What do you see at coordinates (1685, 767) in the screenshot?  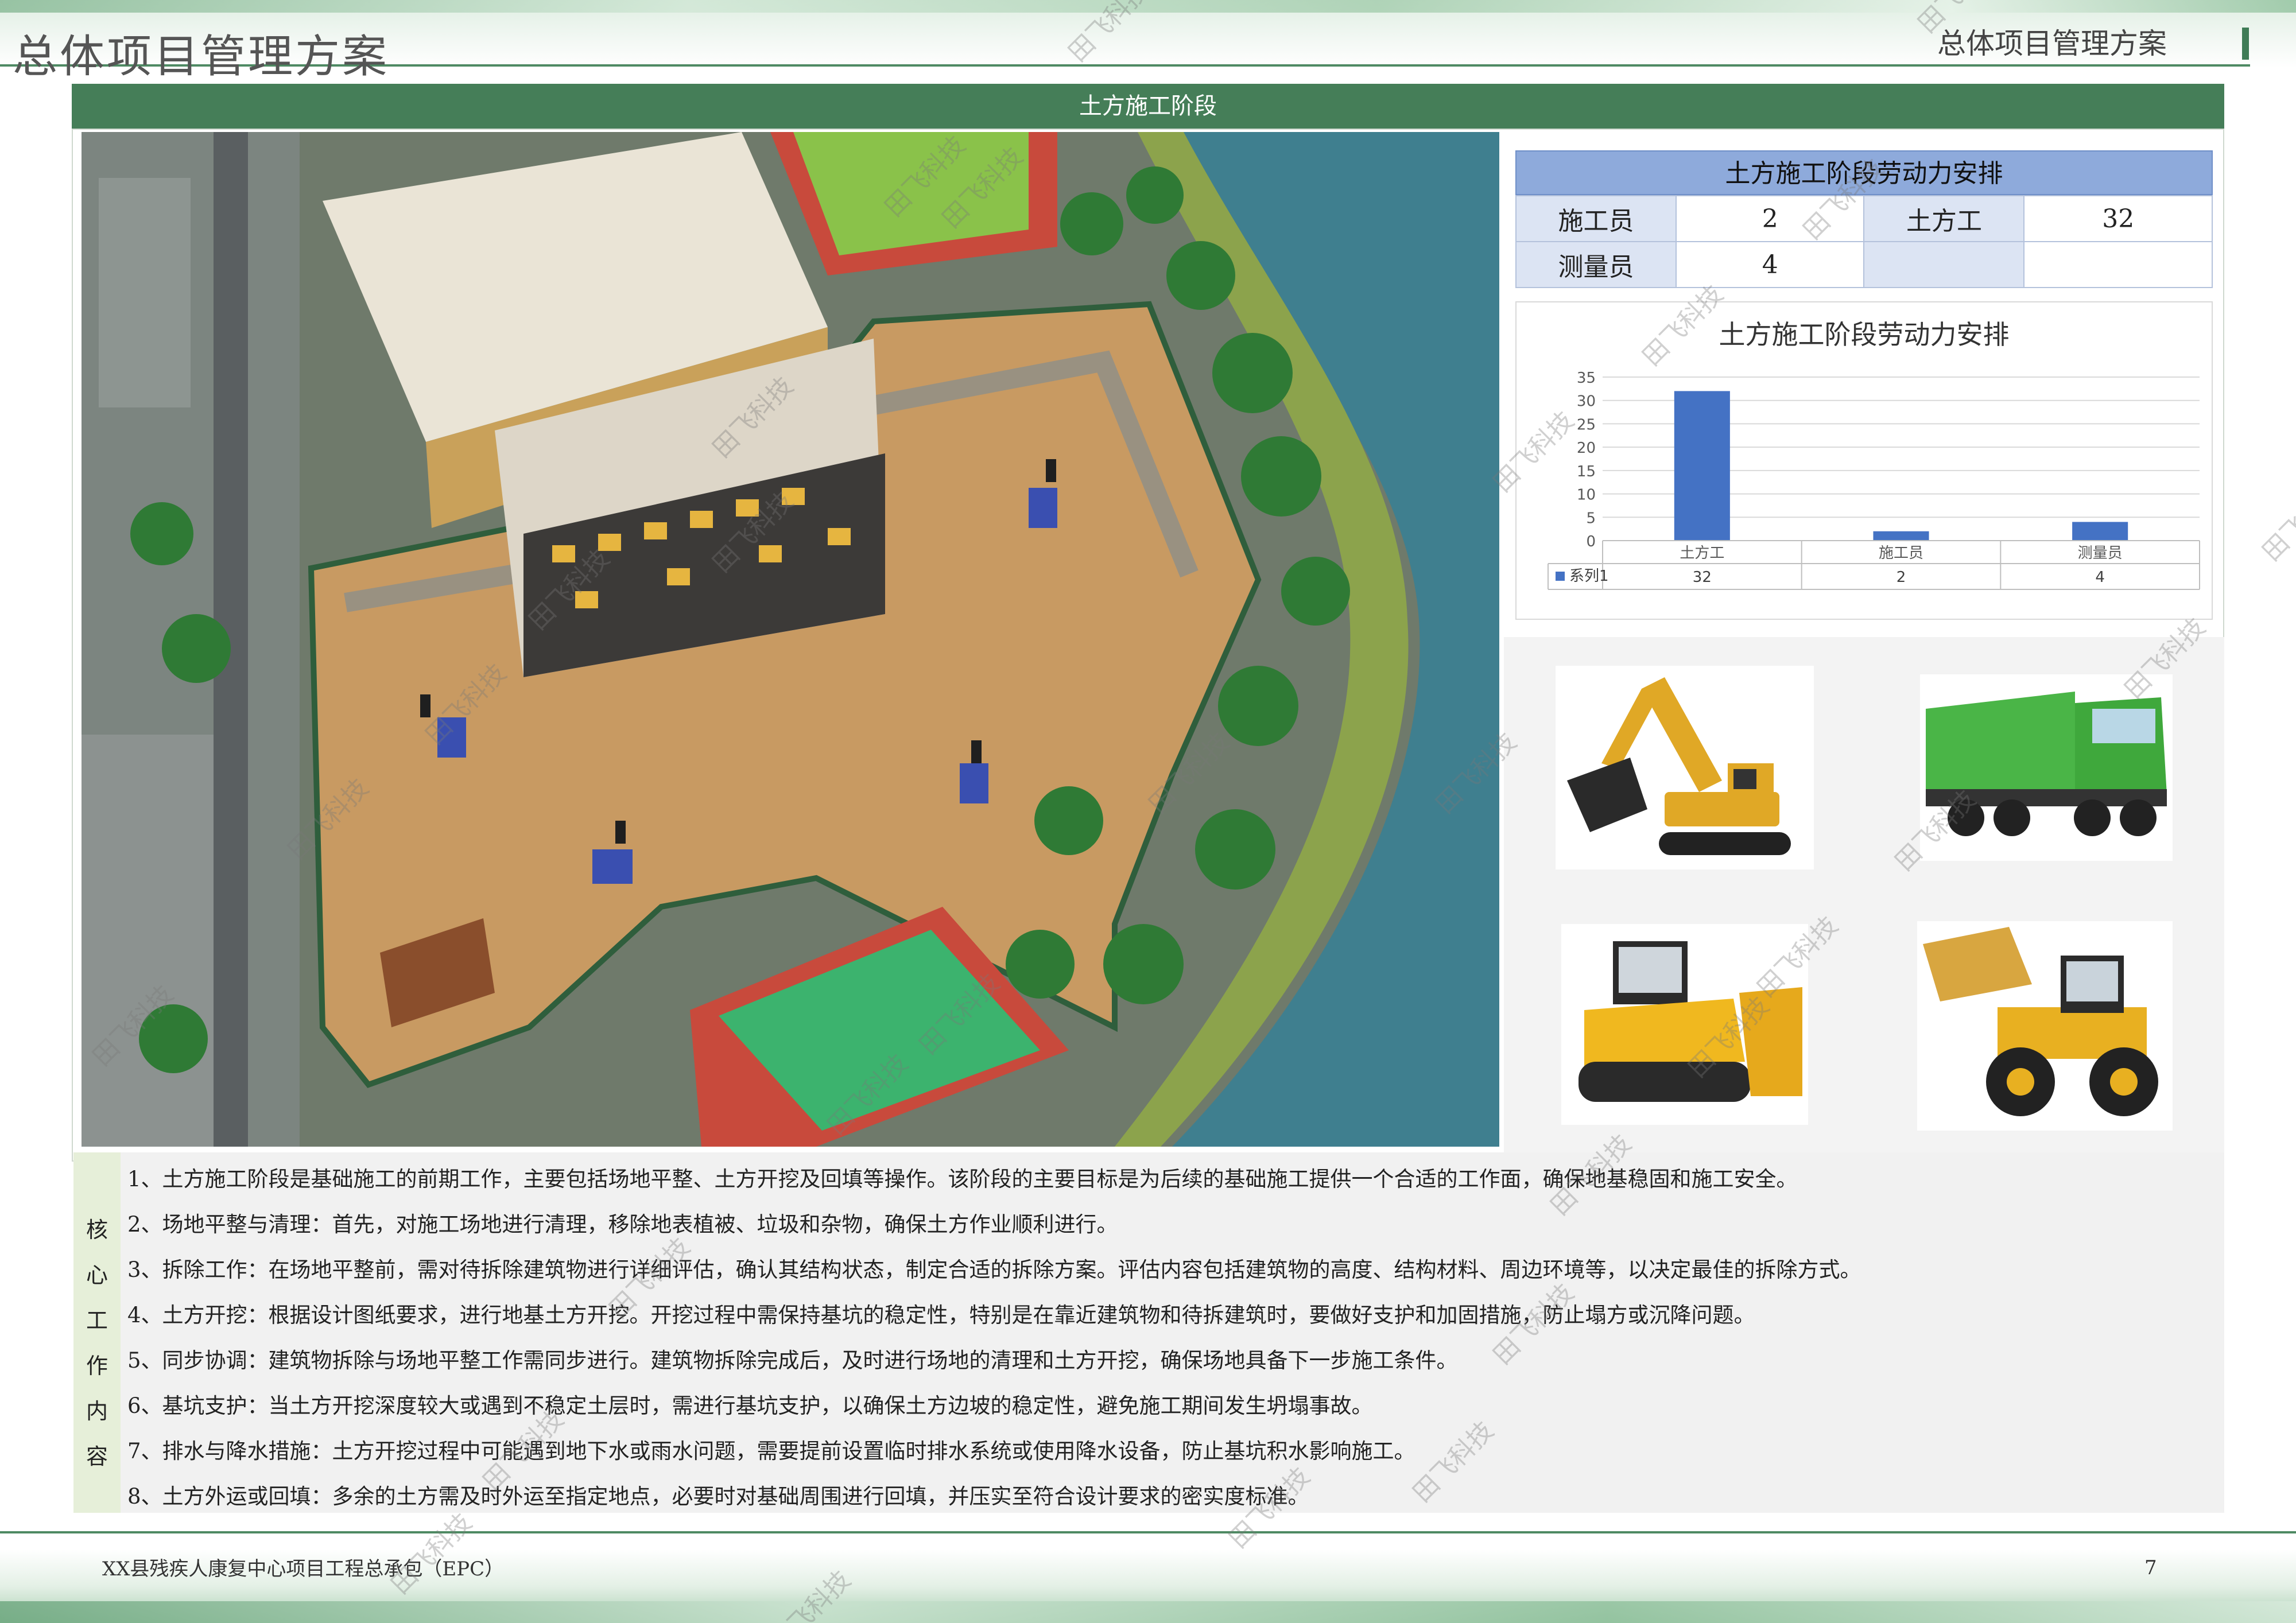 I see `excavator-photo` at bounding box center [1685, 767].